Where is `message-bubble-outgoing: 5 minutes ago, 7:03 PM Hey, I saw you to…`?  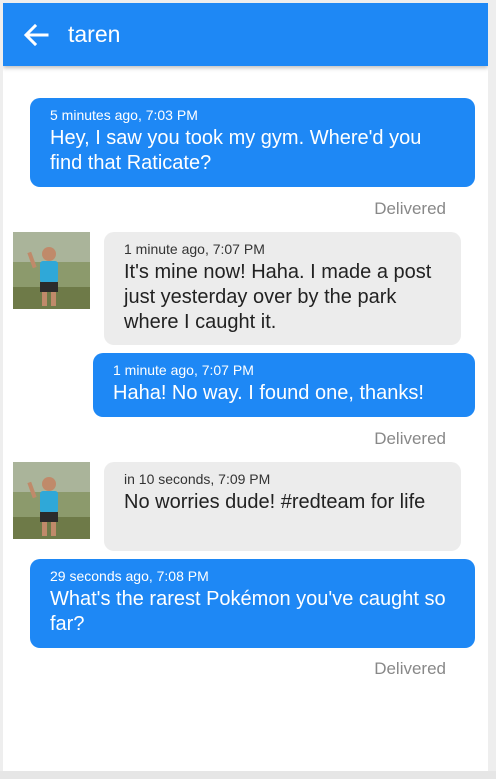
message-bubble-outgoing: 5 minutes ago, 7:03 PM Hey, I saw you to… is located at coordinates (252, 142).